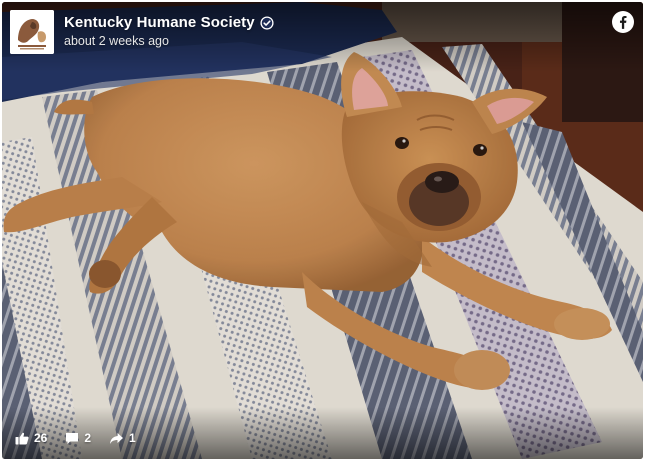 This screenshot has height=463, width=647. I want to click on share-button: 1, so click(122, 438).